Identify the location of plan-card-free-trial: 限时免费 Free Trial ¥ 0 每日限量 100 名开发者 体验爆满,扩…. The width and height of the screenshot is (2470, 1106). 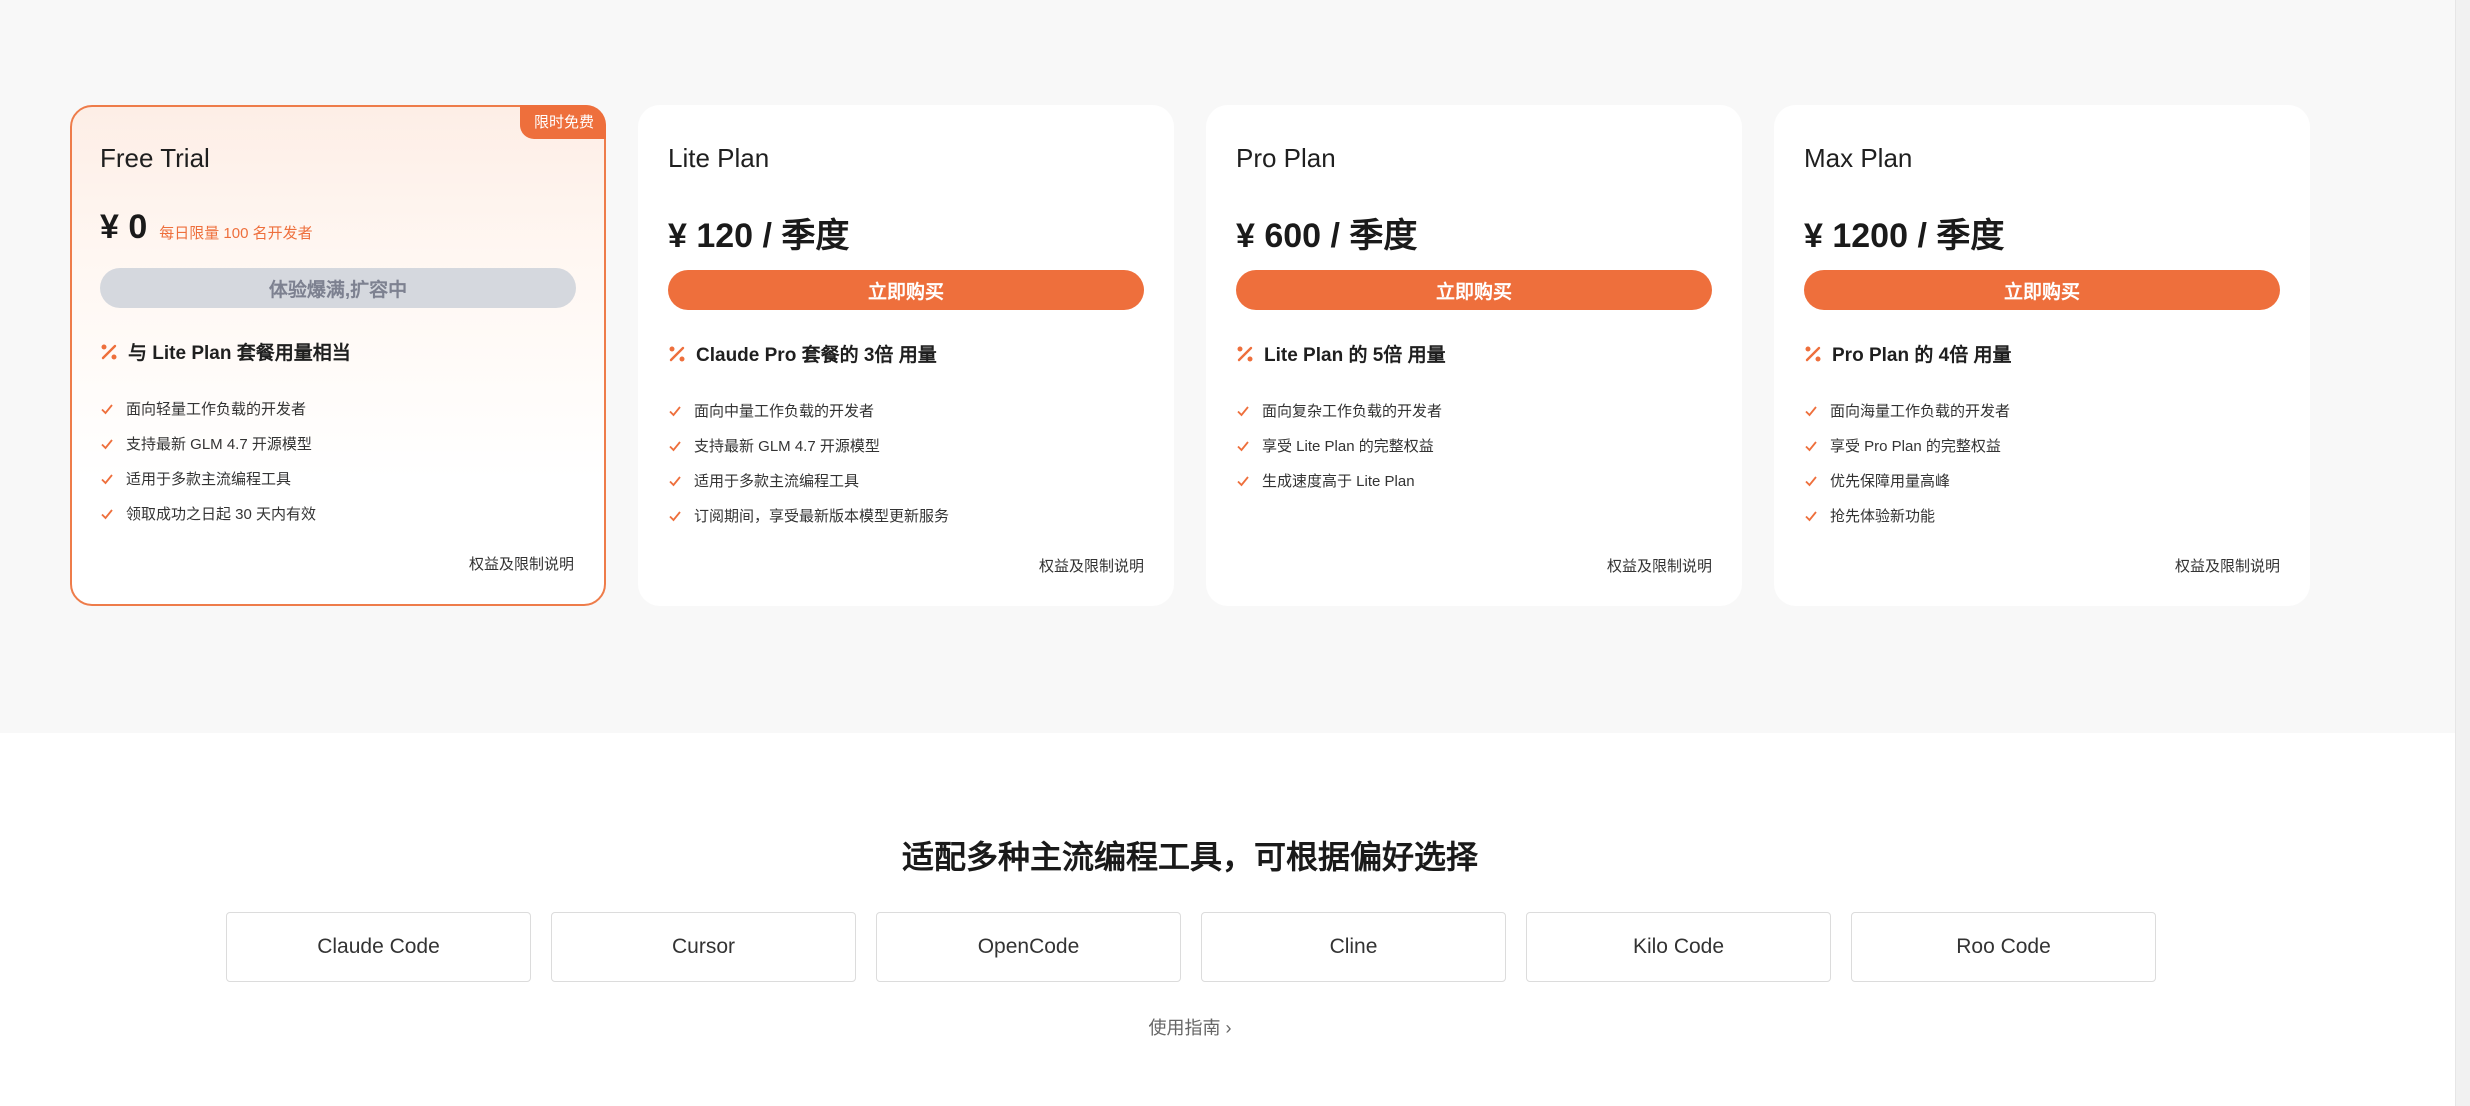
(338, 355).